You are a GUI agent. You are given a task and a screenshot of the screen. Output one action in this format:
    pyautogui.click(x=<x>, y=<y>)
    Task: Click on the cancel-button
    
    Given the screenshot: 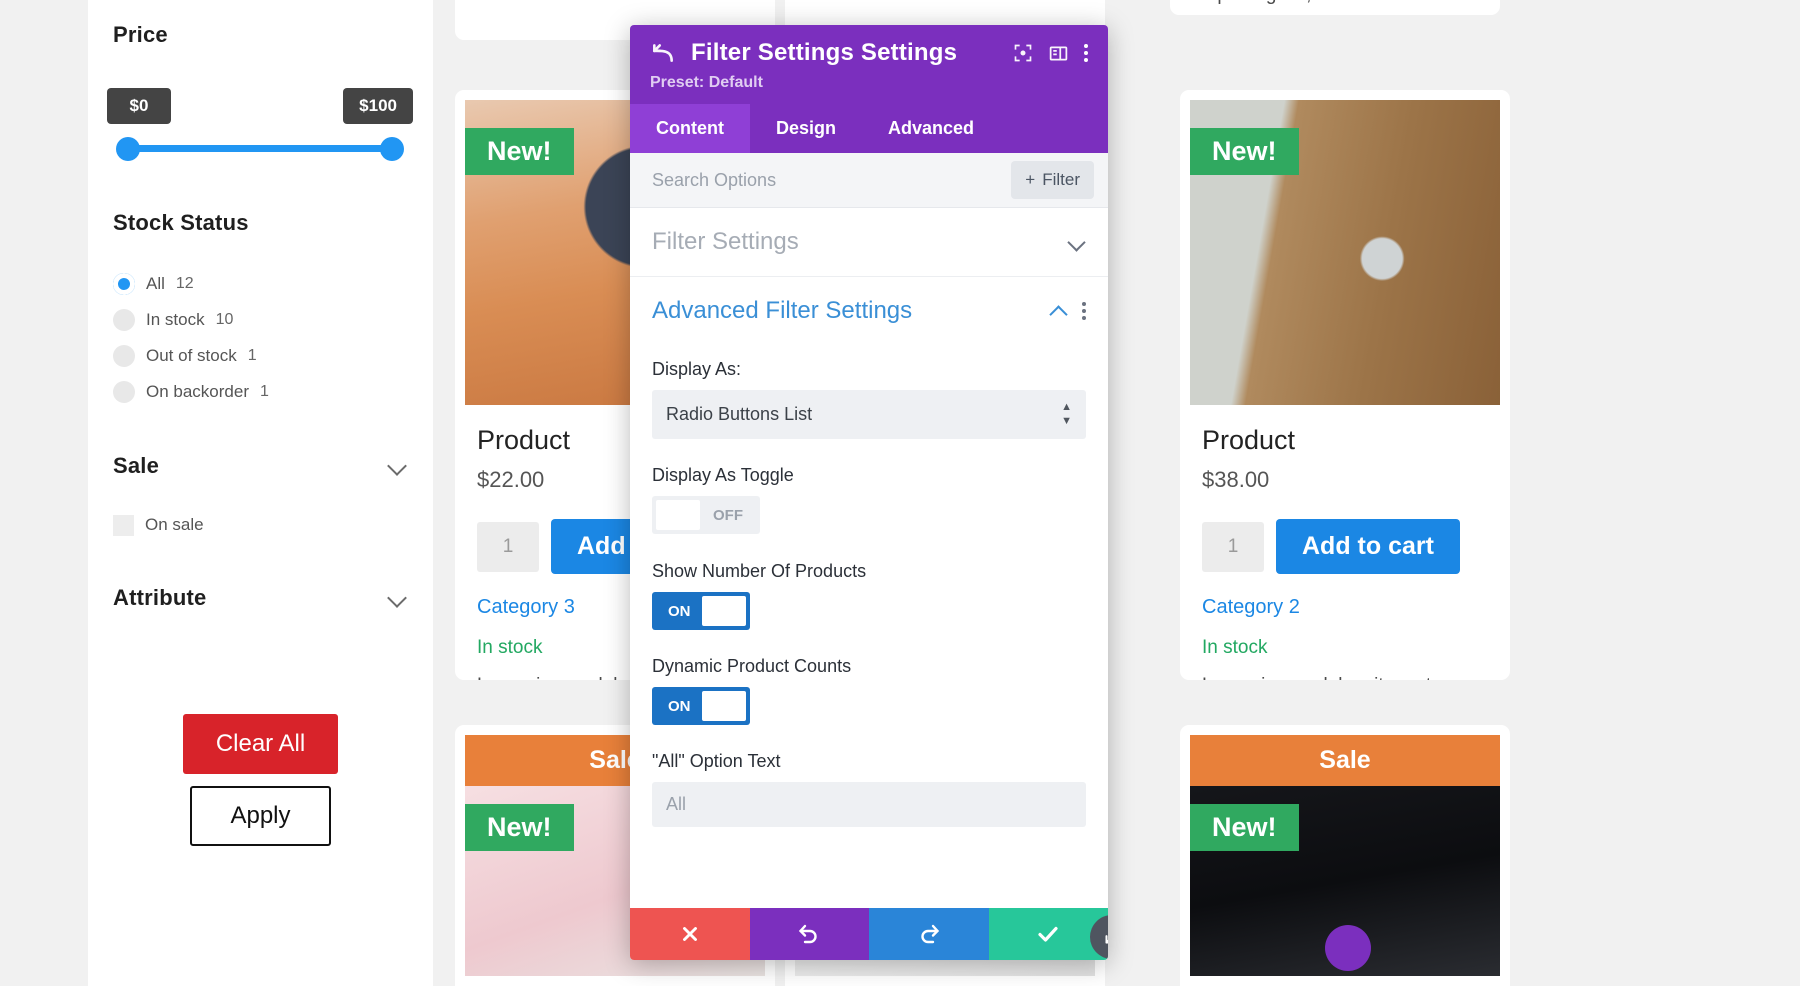 What is the action you would take?
    pyautogui.click(x=690, y=934)
    